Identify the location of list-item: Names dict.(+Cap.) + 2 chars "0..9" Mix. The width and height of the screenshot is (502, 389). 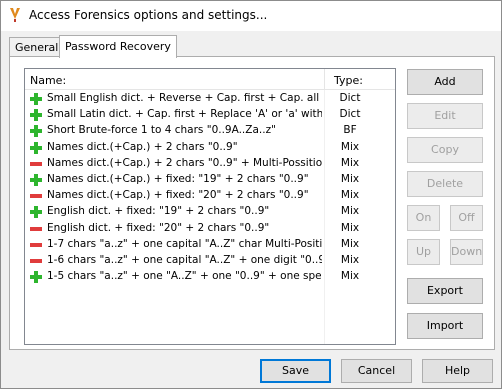
(210, 148).